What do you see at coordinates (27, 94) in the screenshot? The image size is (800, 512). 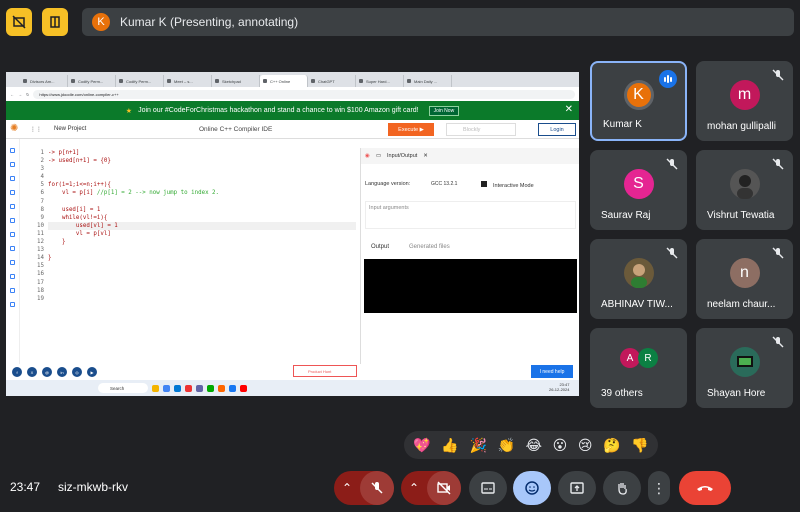 I see `reload-icon: ↻` at bounding box center [27, 94].